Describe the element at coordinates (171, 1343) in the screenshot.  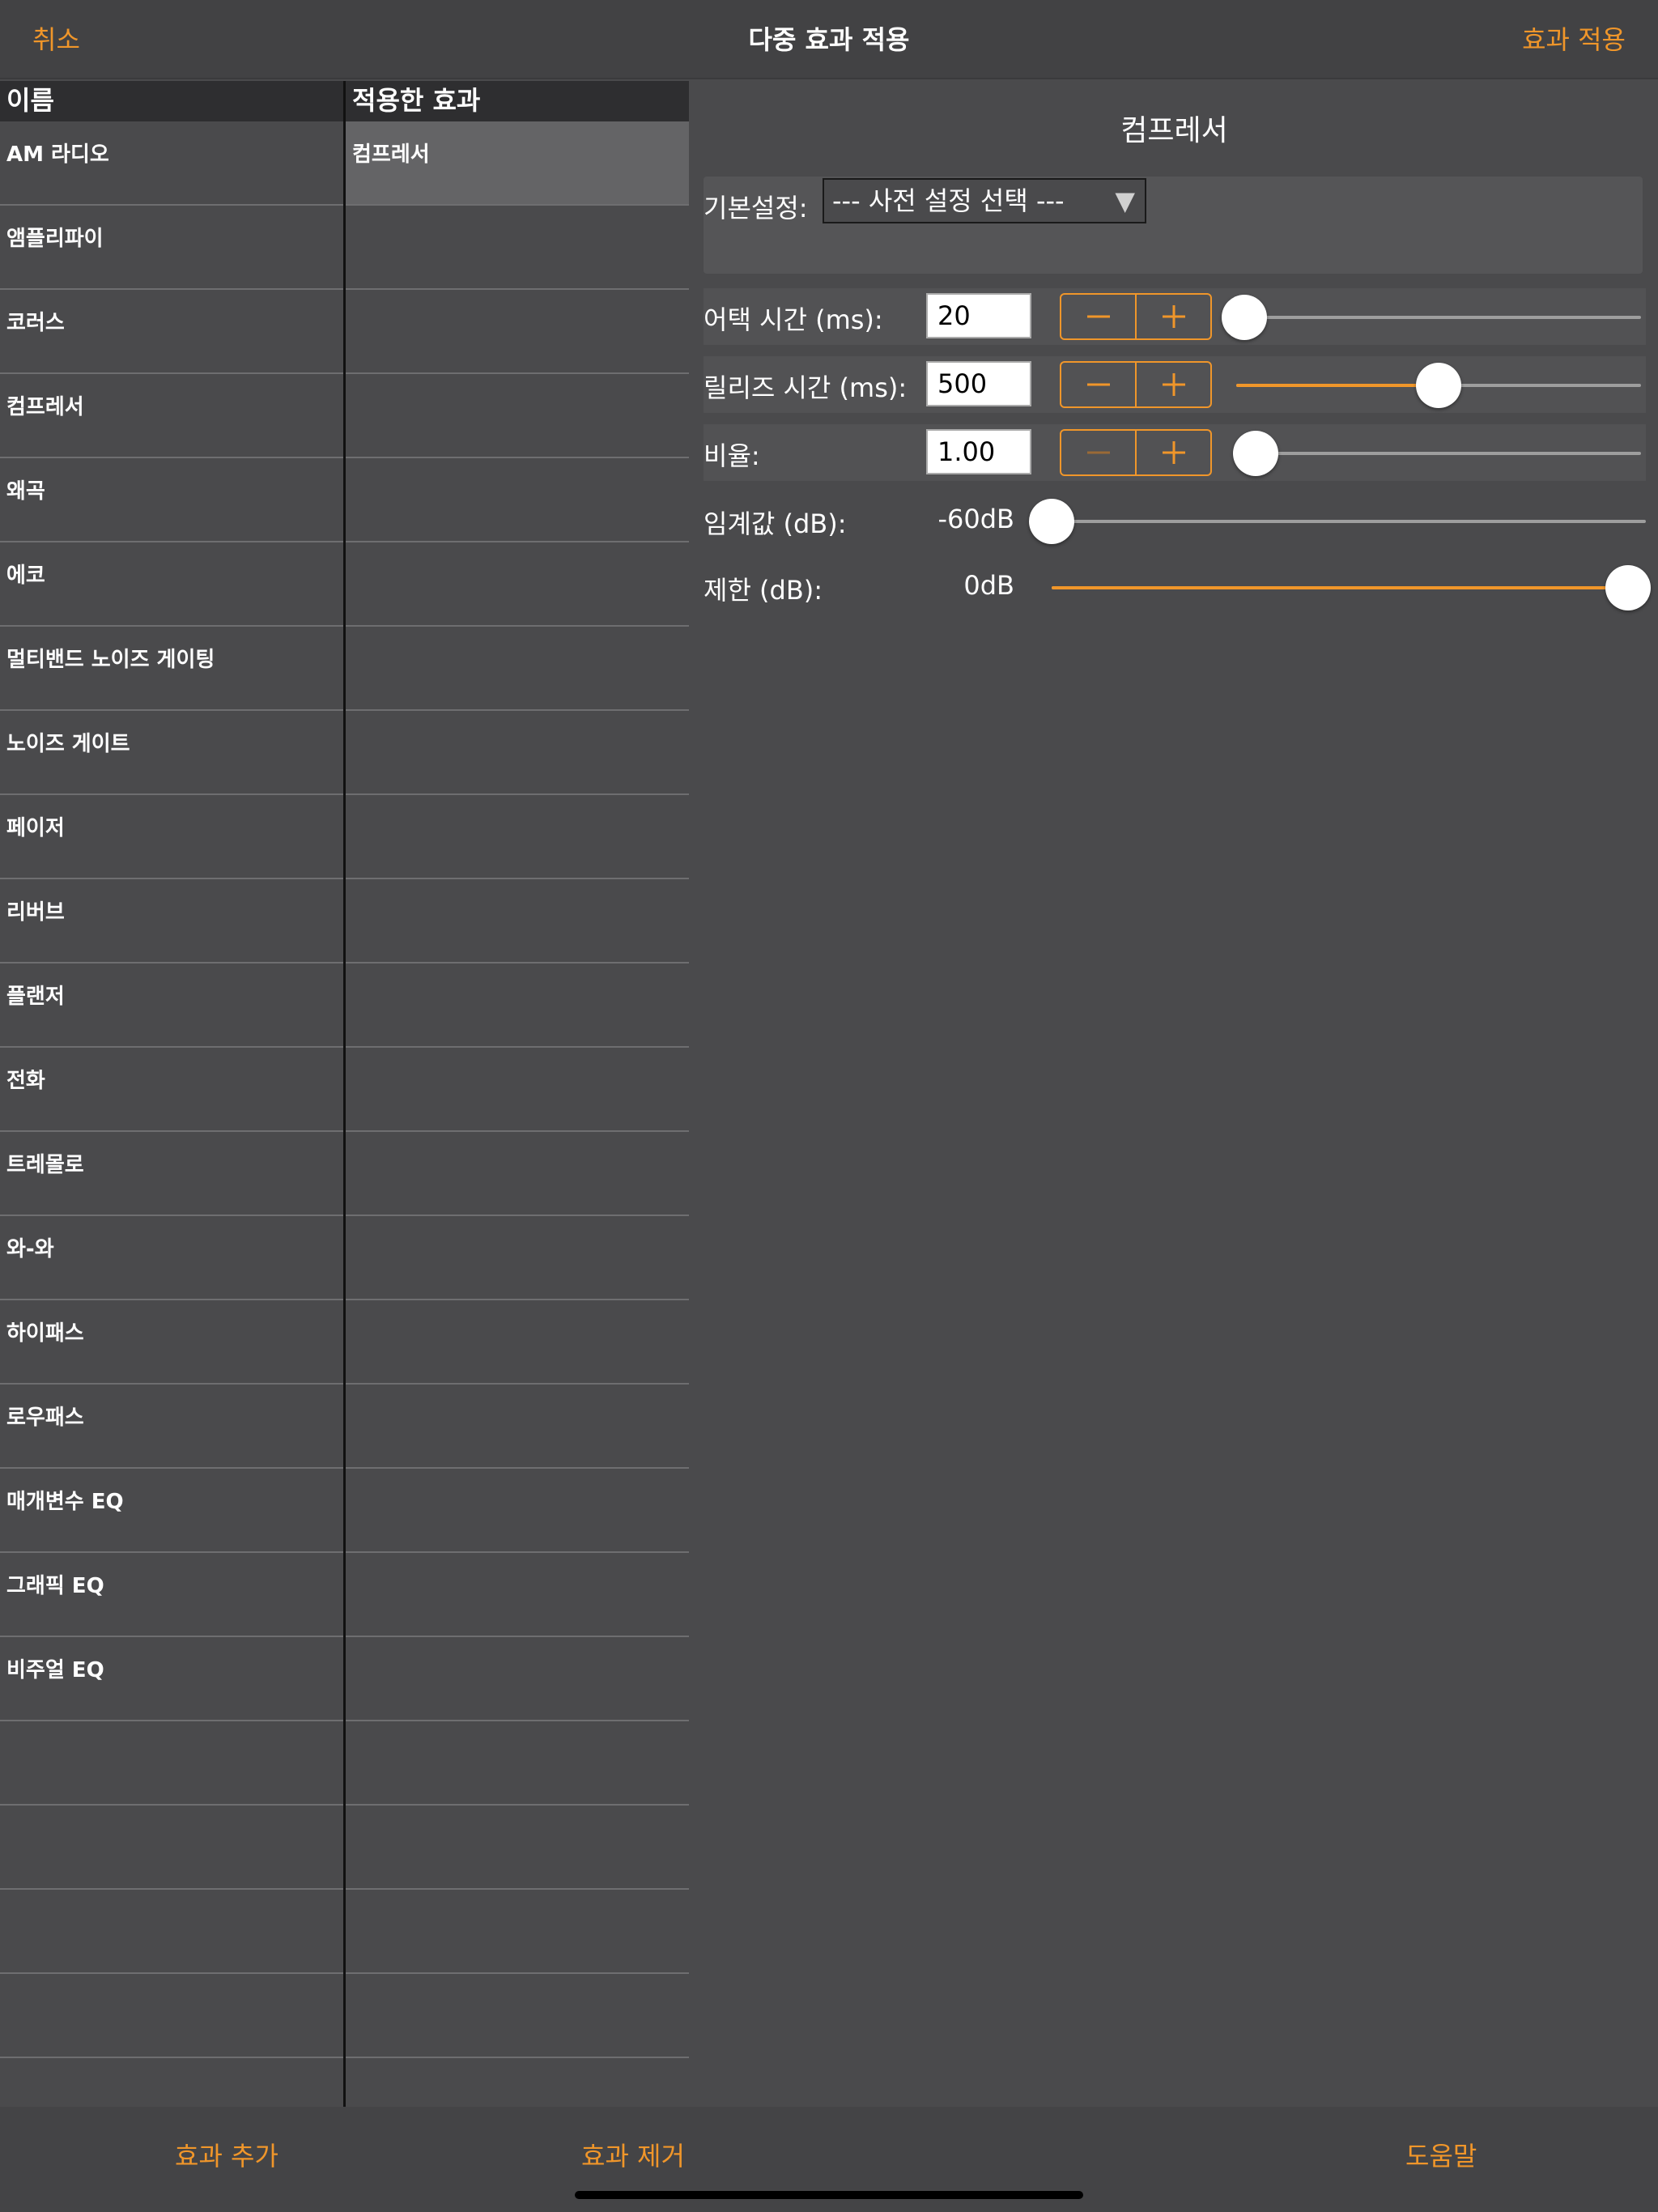
I see `list-item: 하이패스` at that location.